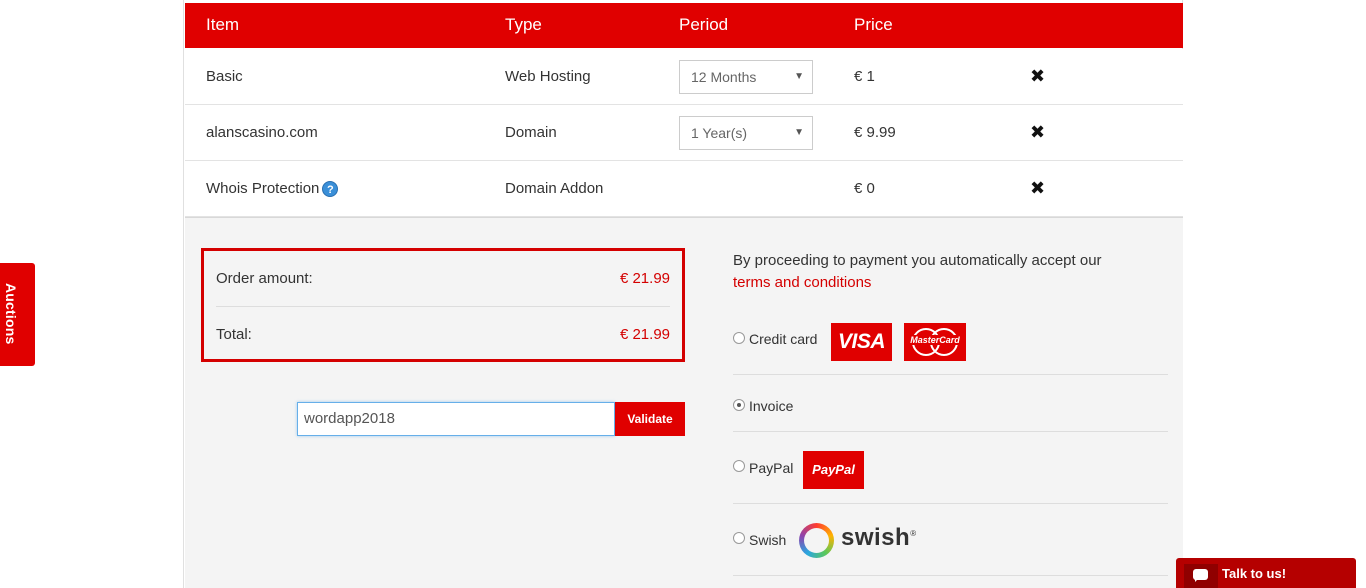  Describe the element at coordinates (876, 537) in the screenshot. I see `swish-logo-text: swish` at that location.